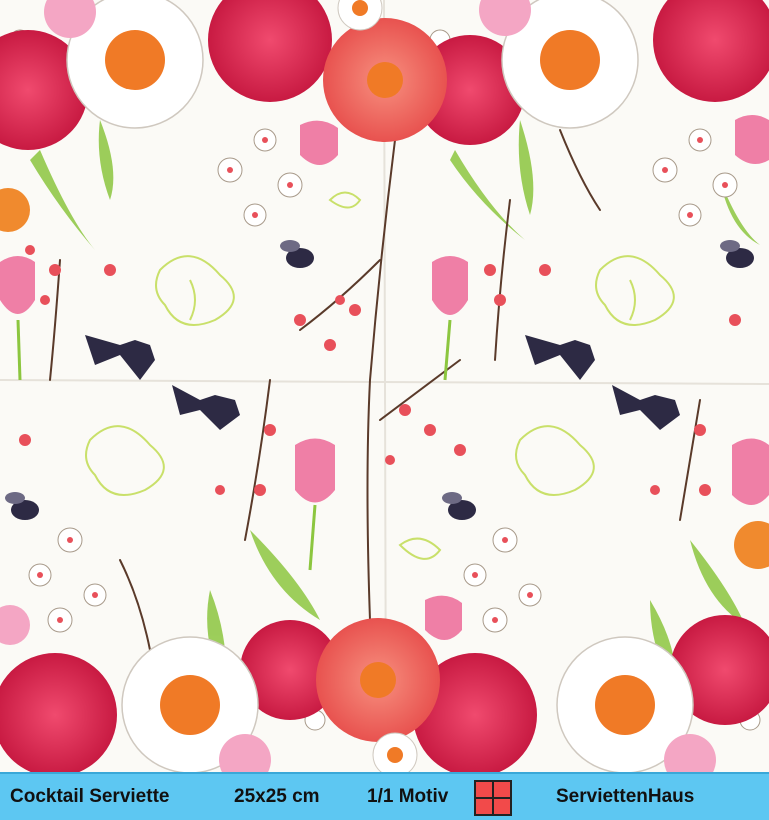 The image size is (769, 820). Describe the element at coordinates (90, 796) in the screenshot. I see `product-name: Cocktail Serviette` at that location.